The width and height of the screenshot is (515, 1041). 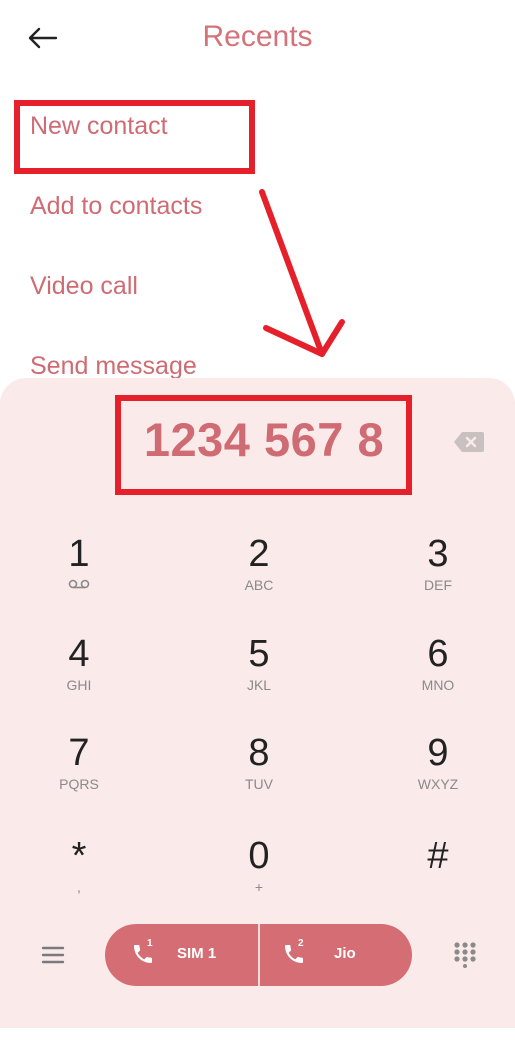 What do you see at coordinates (259, 685) in the screenshot?
I see `key-letters: JKL` at bounding box center [259, 685].